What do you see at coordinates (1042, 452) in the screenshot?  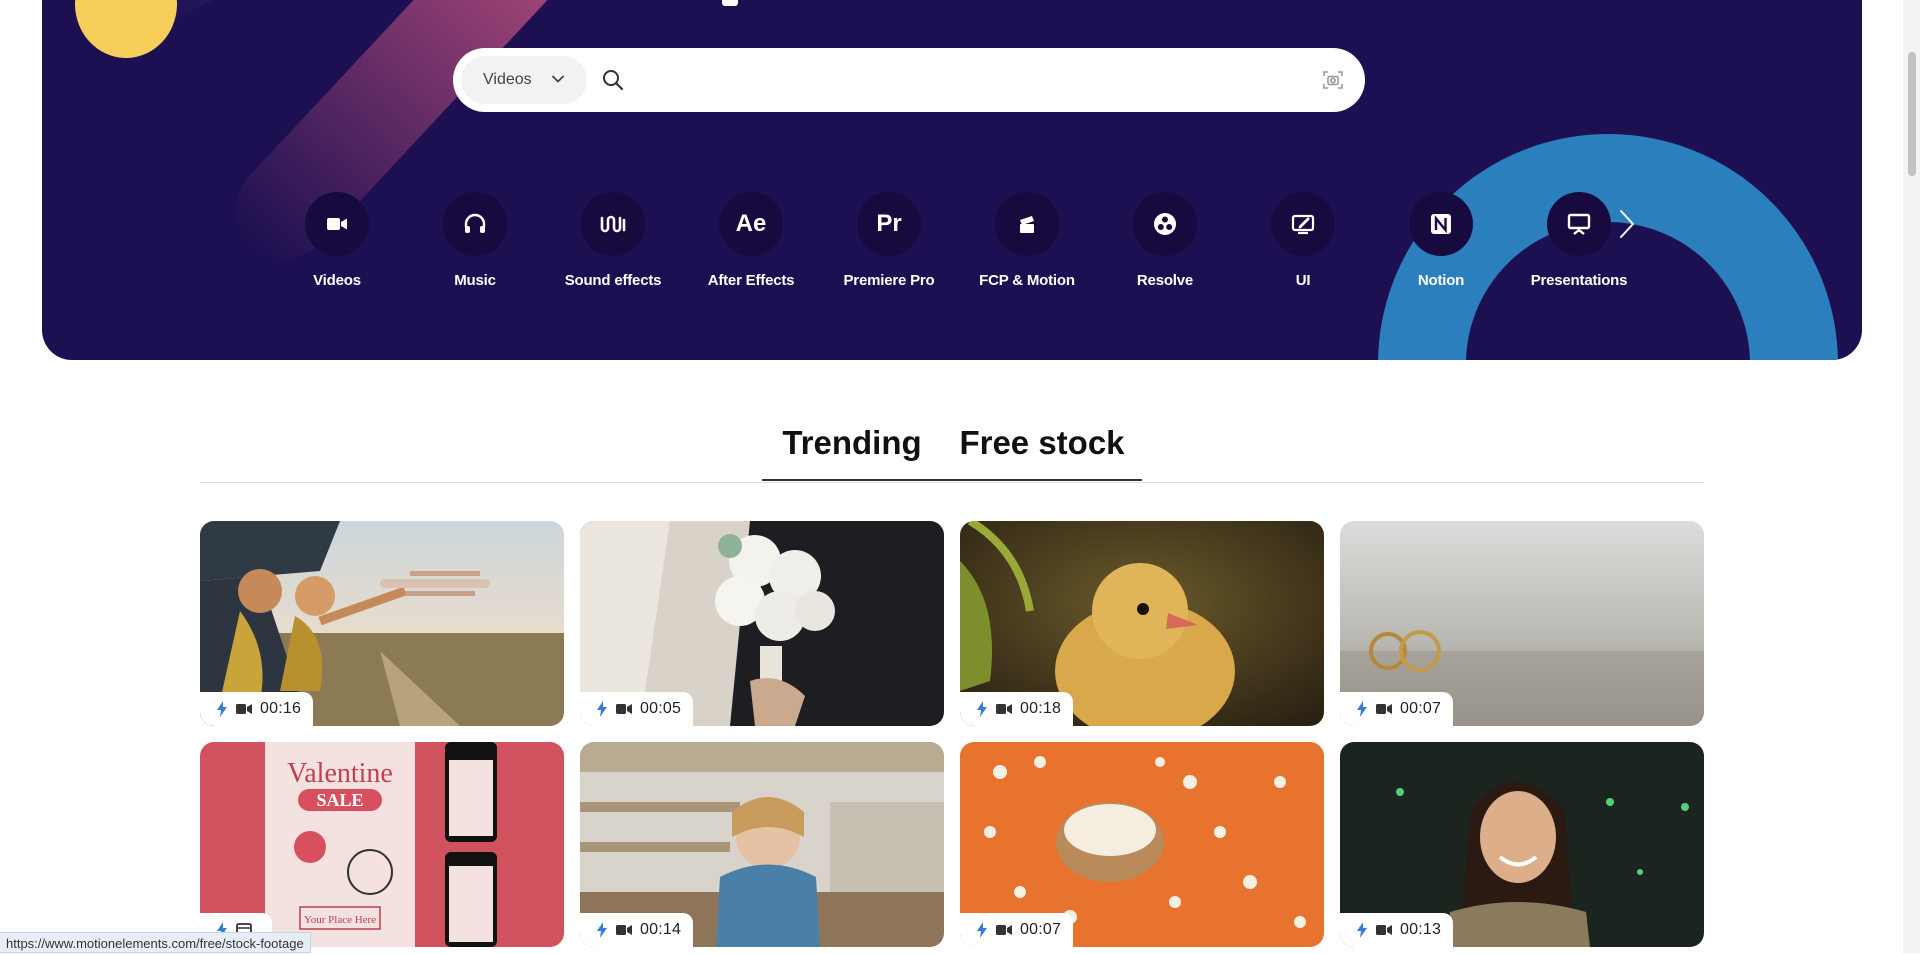 I see `tab-free-stock: Free stock` at bounding box center [1042, 452].